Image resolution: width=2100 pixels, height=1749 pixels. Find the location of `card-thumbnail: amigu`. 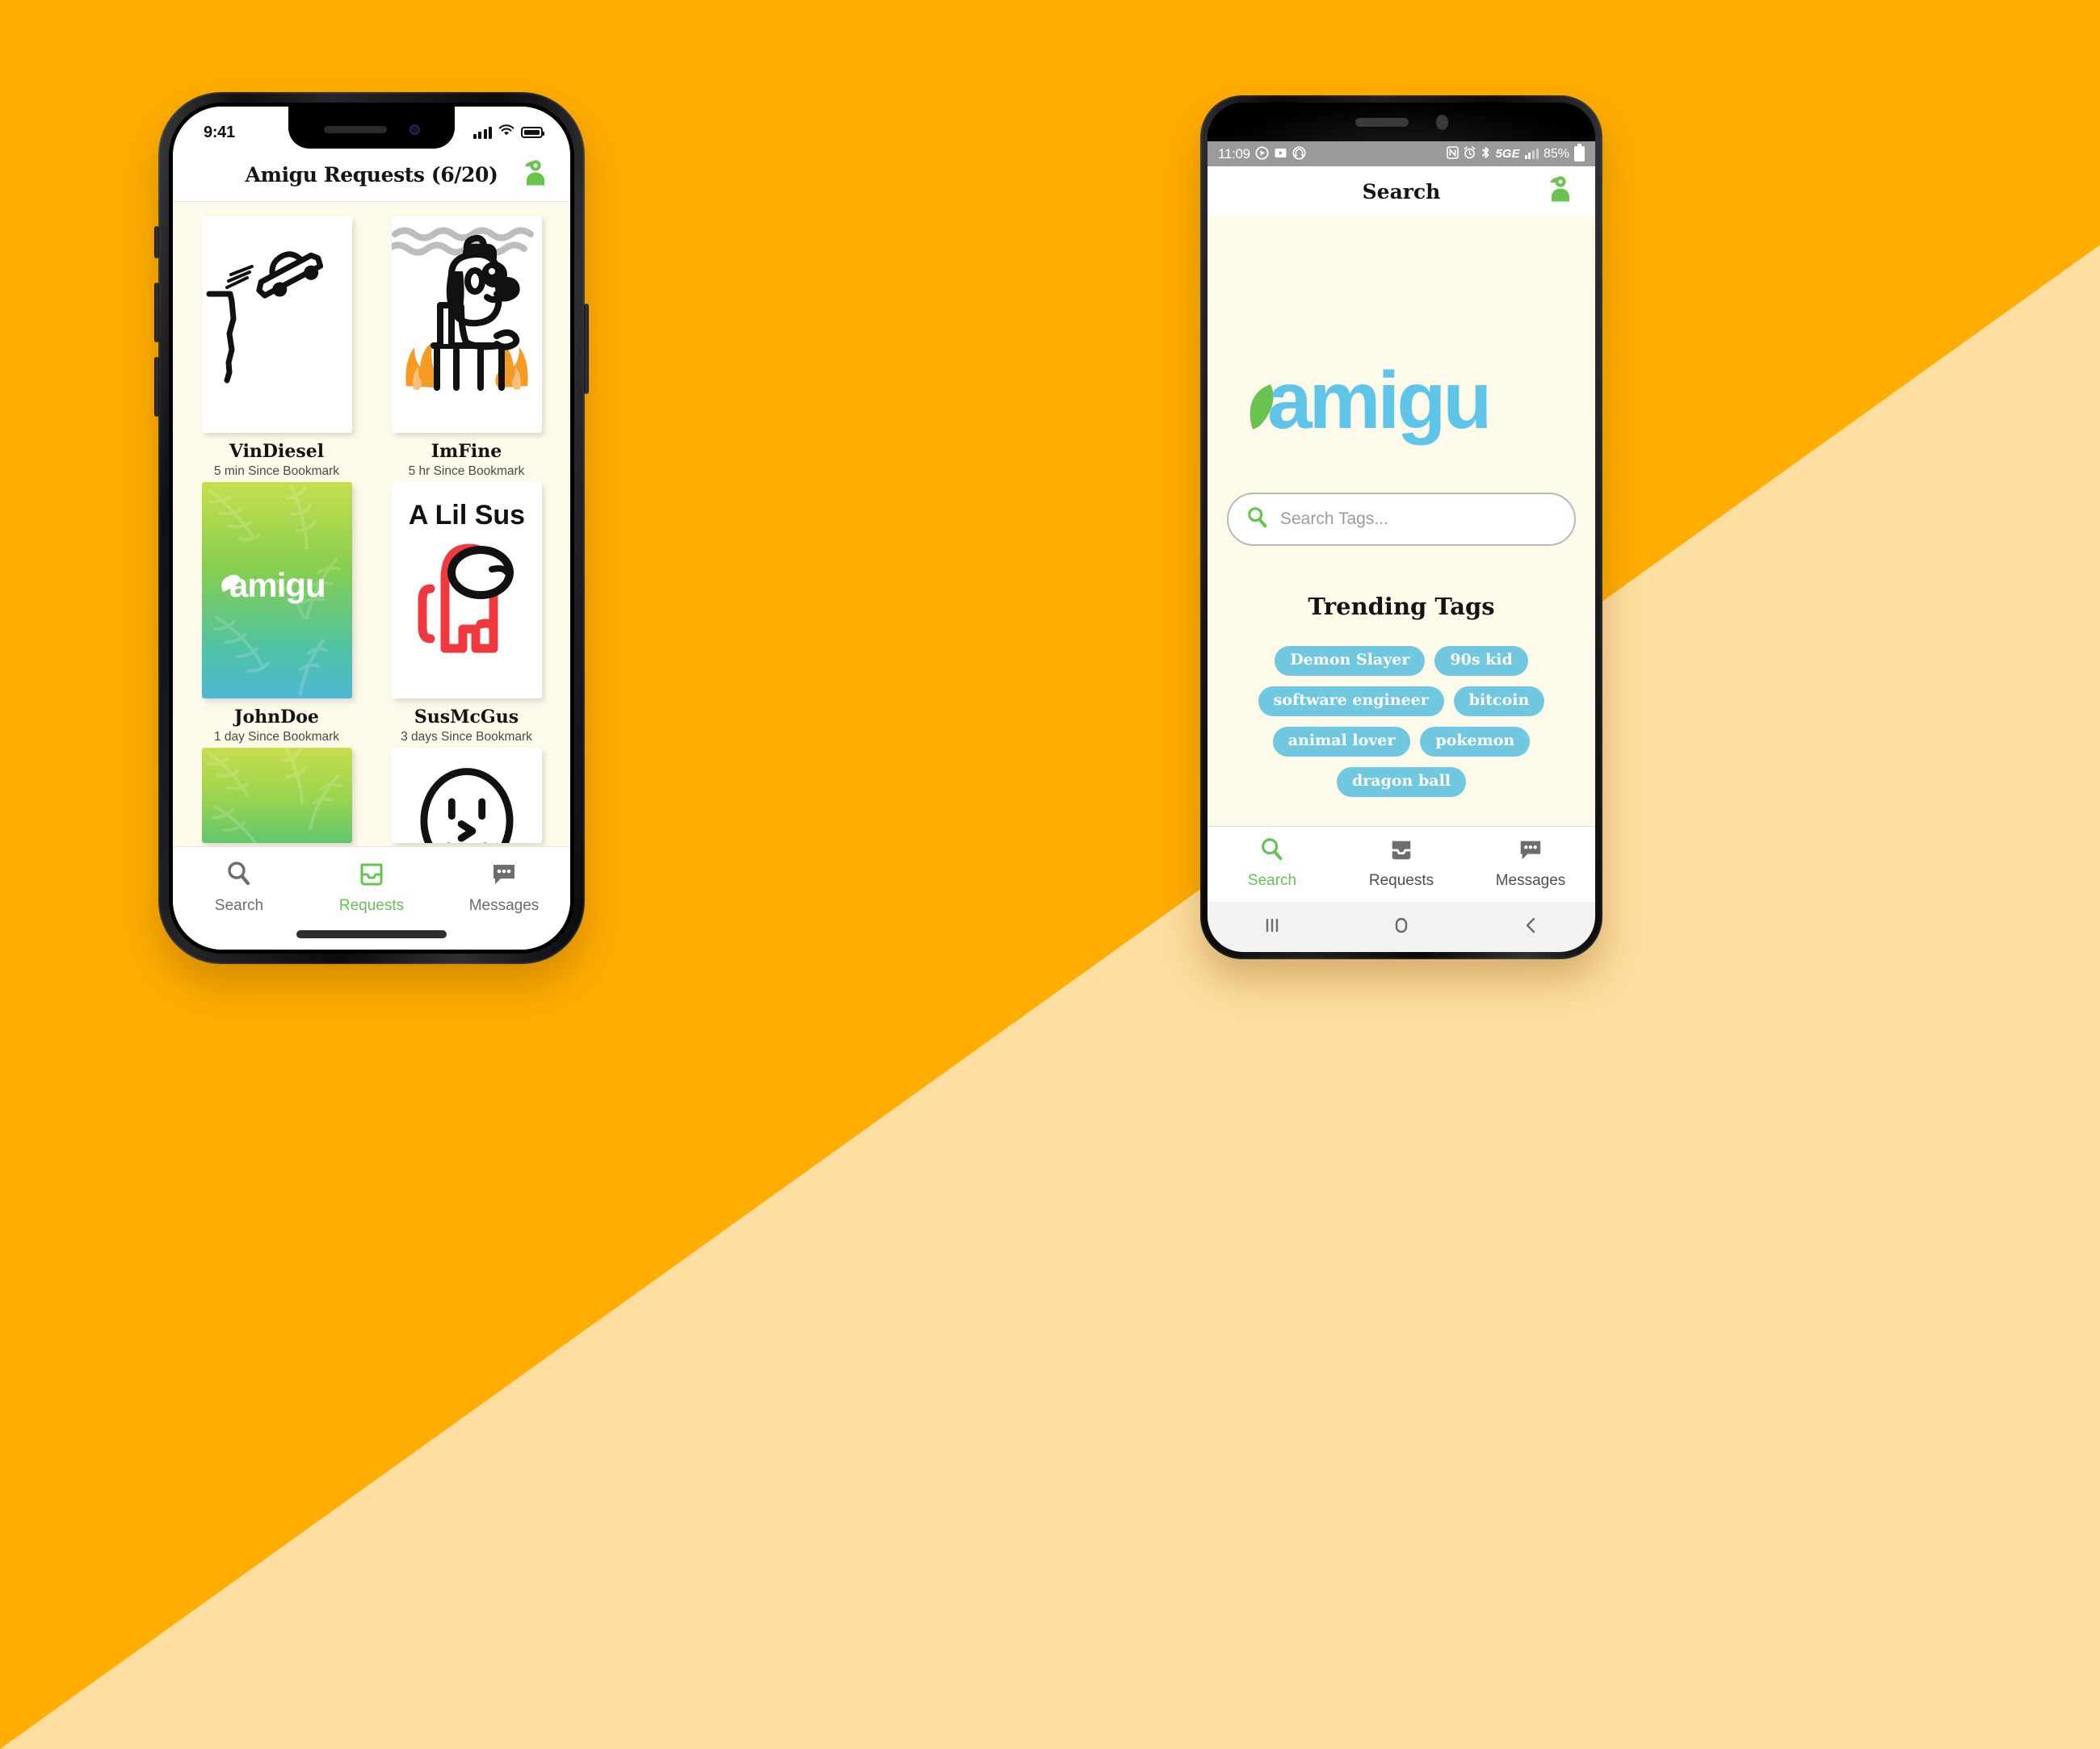

card-thumbnail: amigu is located at coordinates (277, 590).